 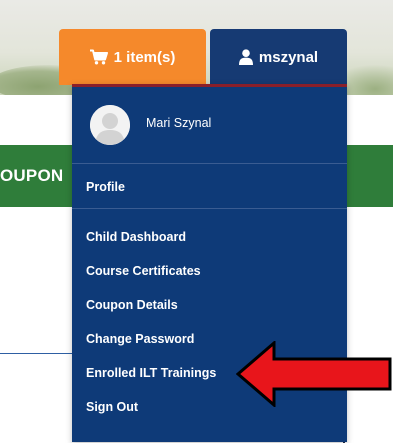 I want to click on menu-item-course-certificates: Course Certificates, so click(x=143, y=271).